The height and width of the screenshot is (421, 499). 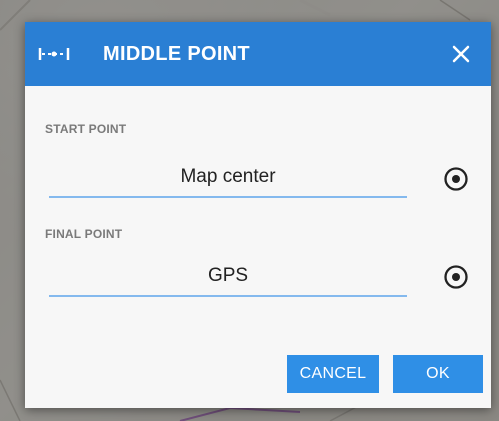 I want to click on close-button, so click(x=461, y=54).